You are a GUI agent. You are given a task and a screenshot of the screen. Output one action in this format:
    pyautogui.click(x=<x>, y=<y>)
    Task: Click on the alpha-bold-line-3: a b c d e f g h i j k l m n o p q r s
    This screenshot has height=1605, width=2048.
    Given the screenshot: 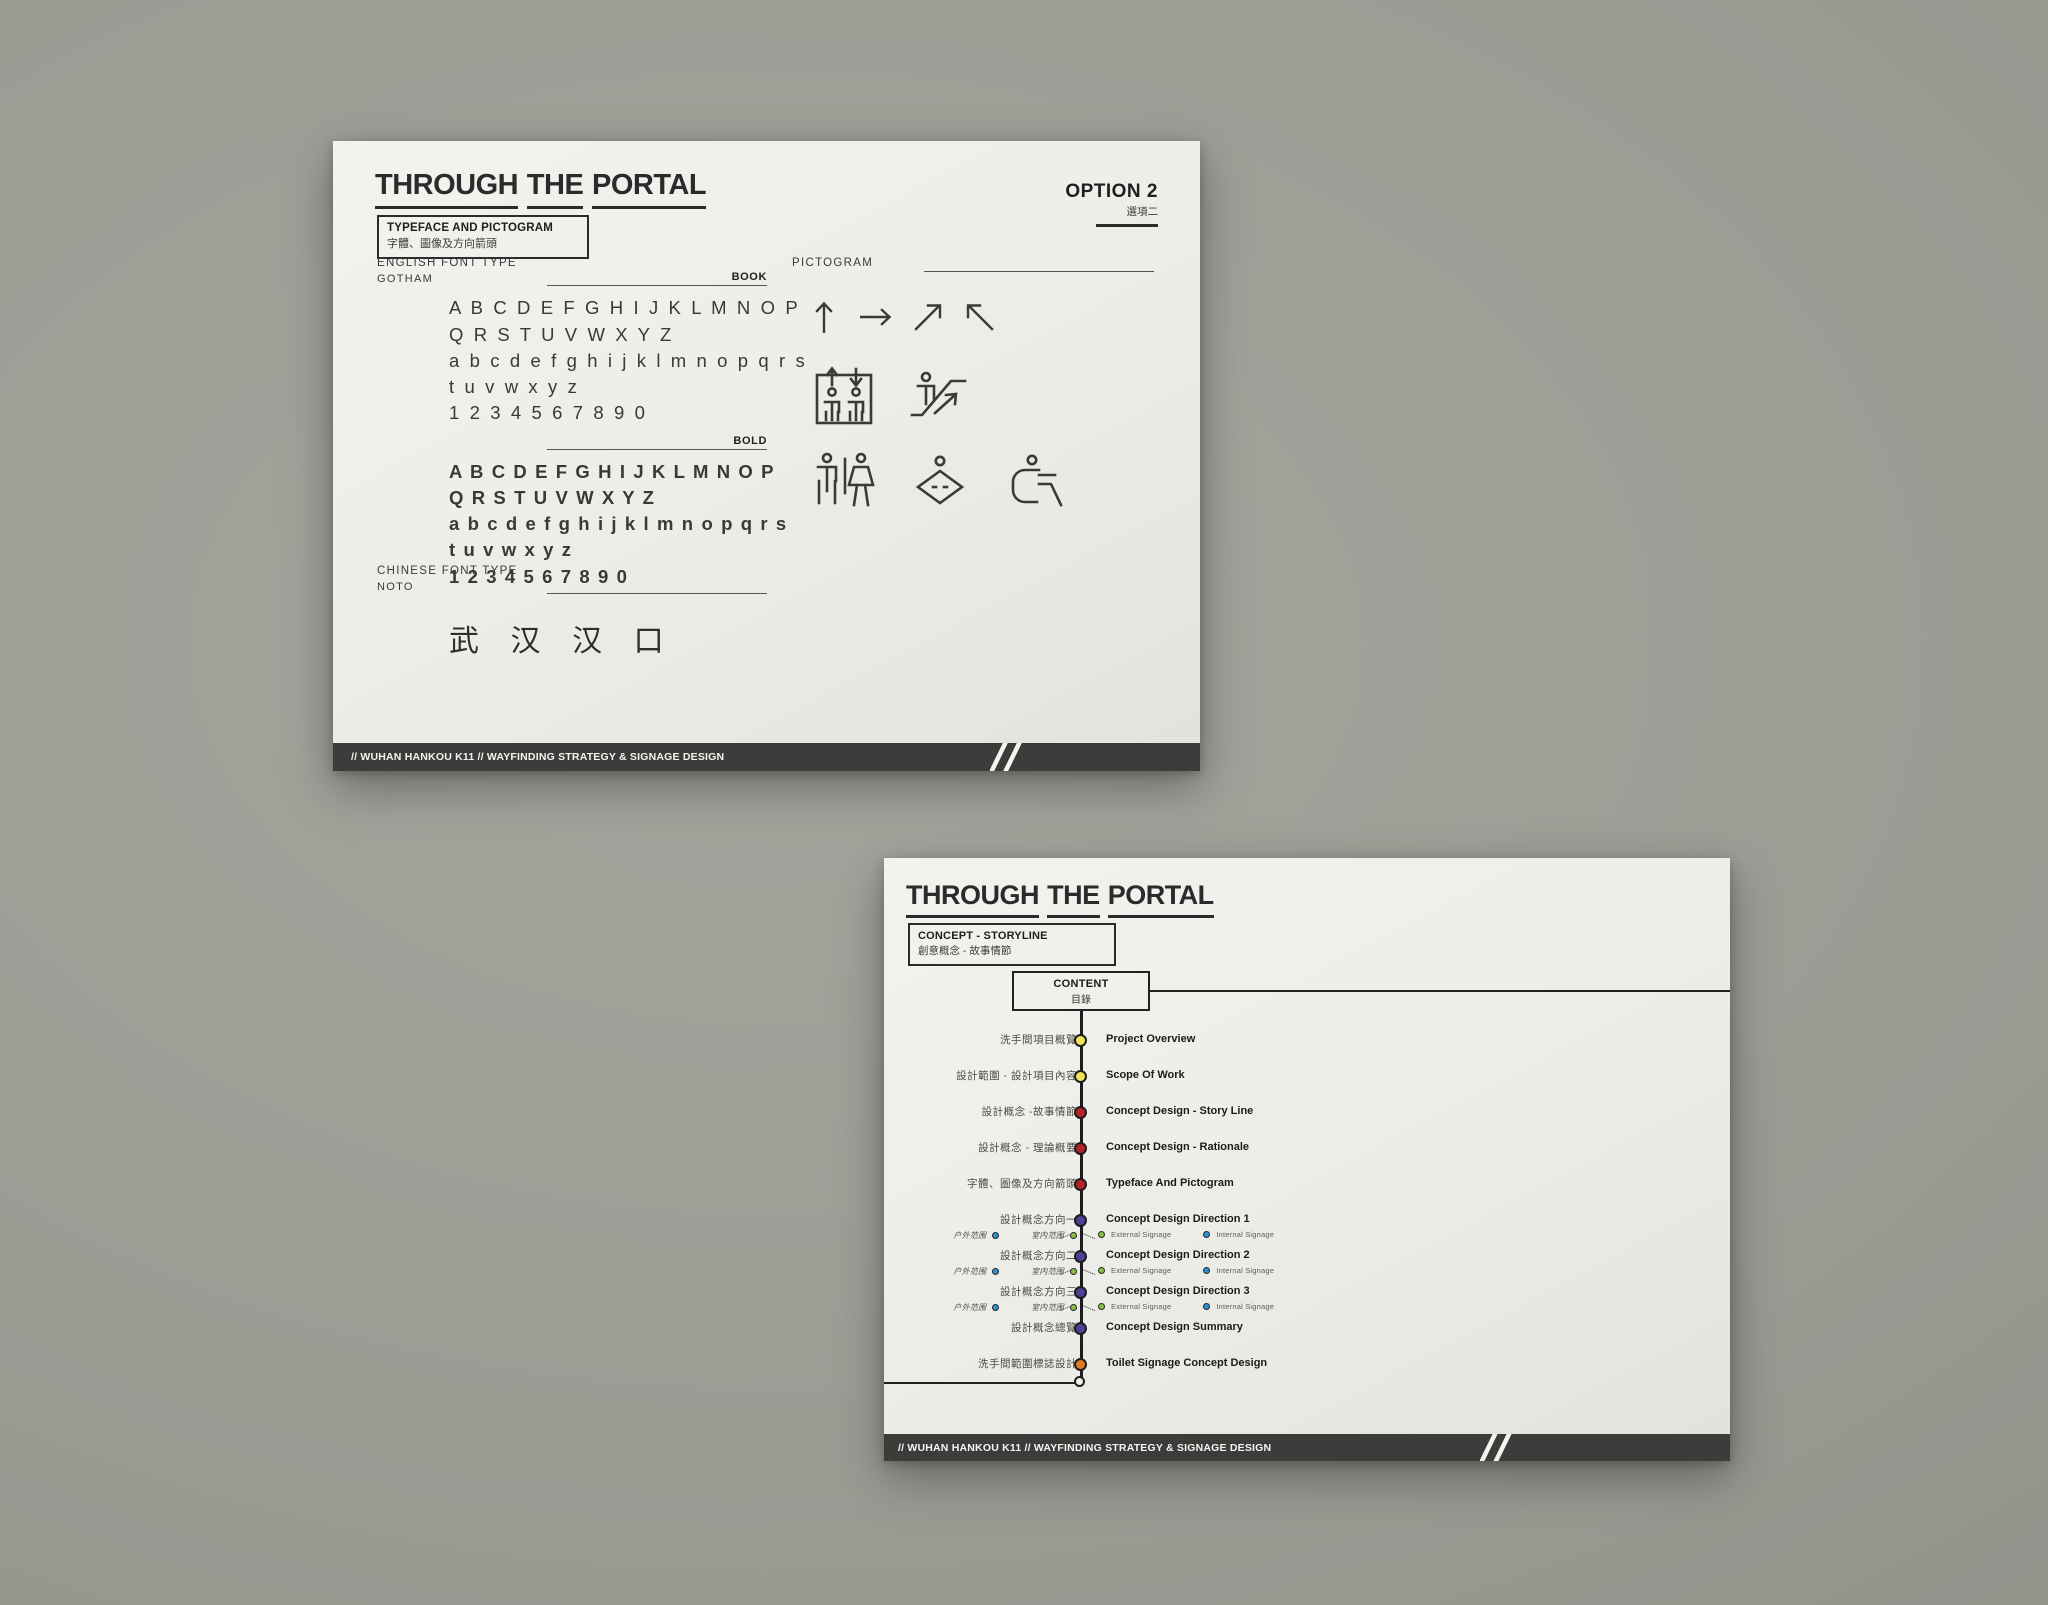 What is the action you would take?
    pyautogui.click(x=618, y=524)
    